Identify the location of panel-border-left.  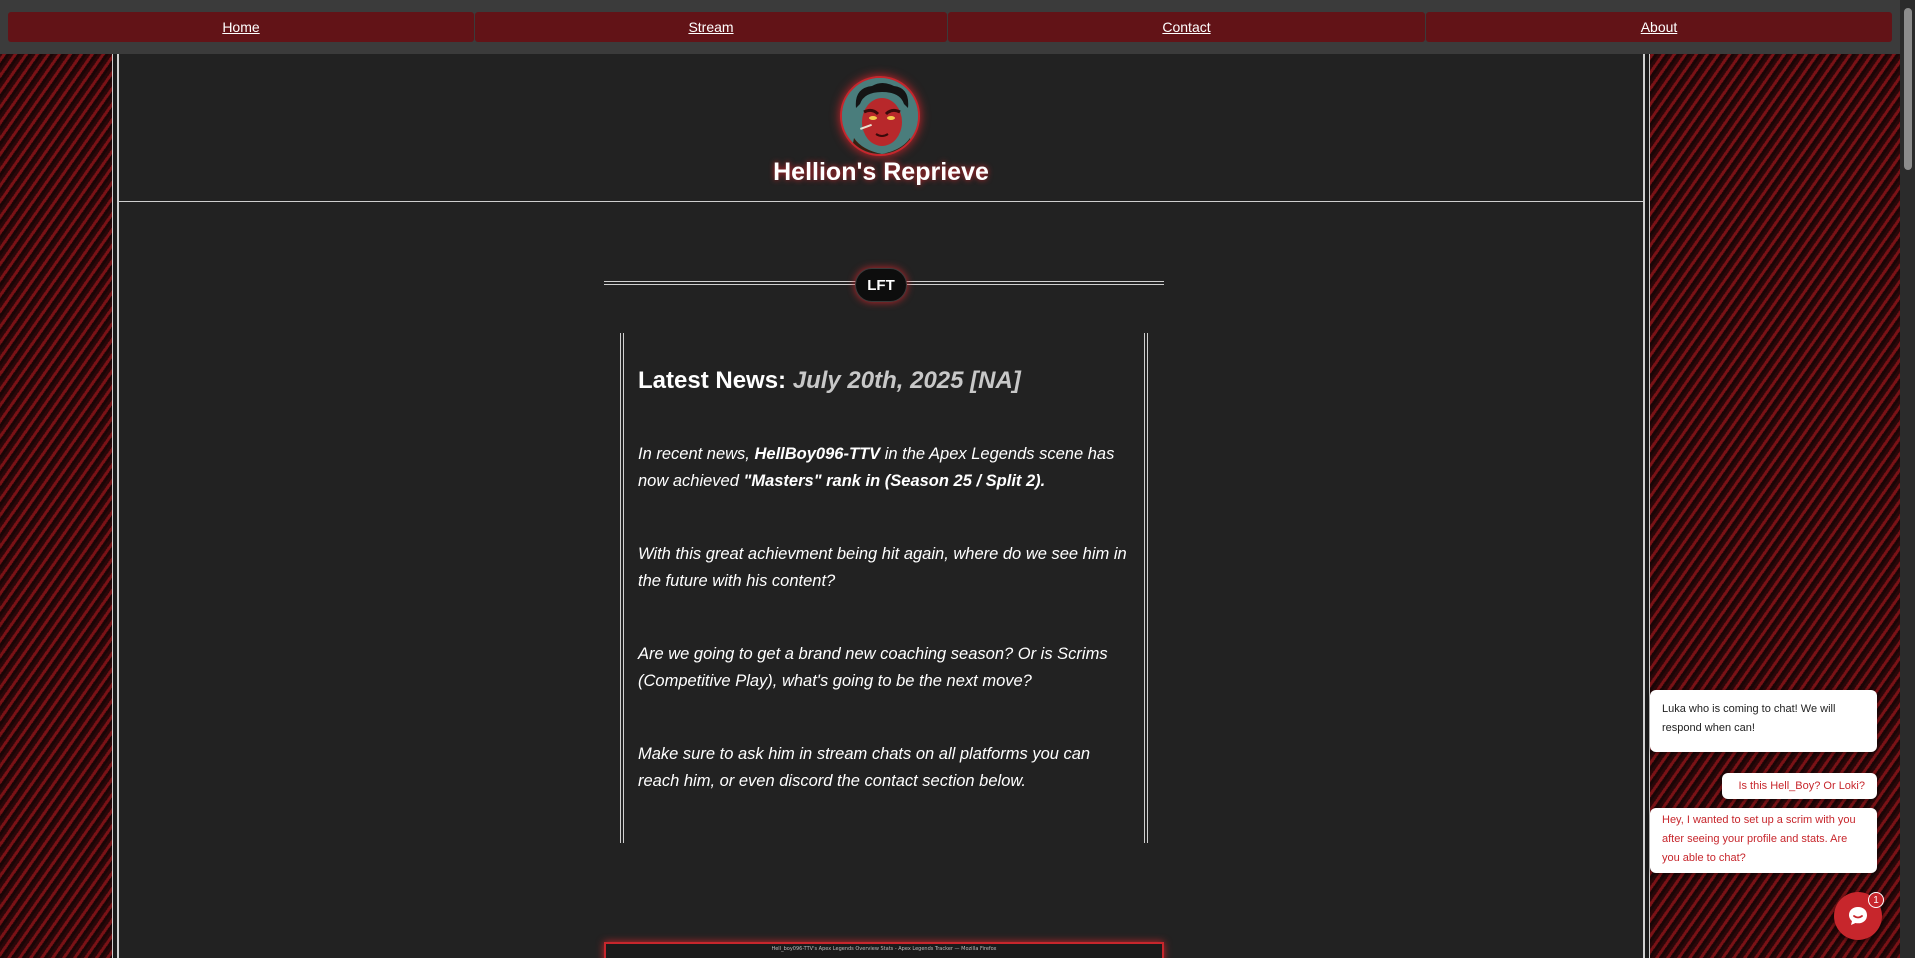
(113, 506).